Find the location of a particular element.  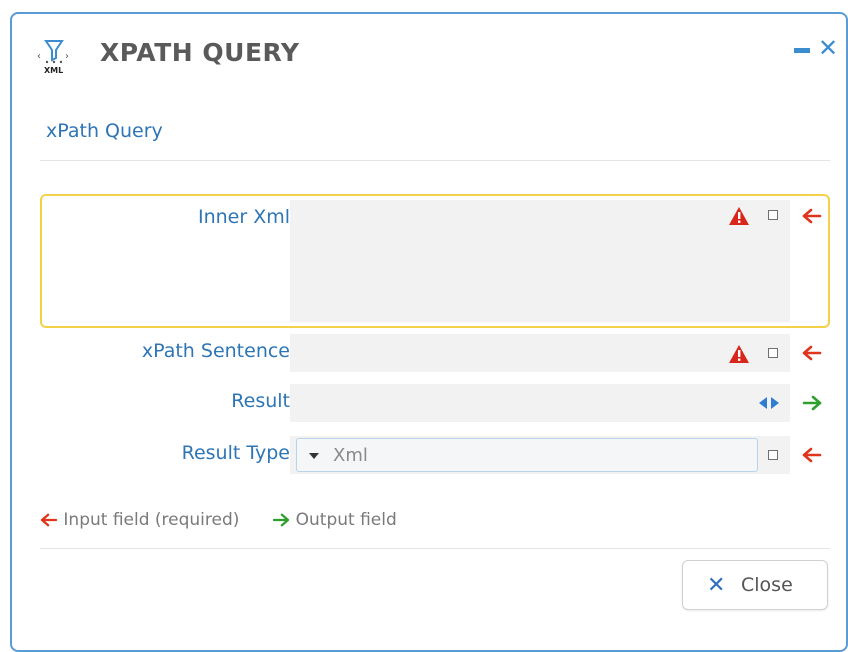

result-label: Result is located at coordinates (260, 401).